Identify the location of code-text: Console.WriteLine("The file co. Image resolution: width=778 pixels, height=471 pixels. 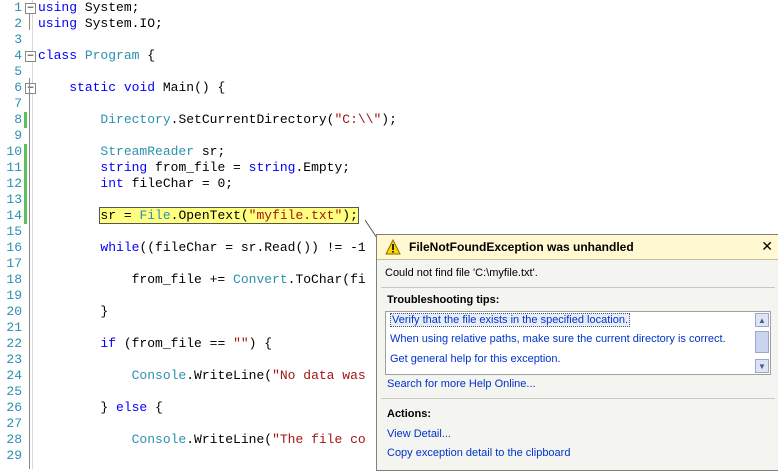
(202, 440).